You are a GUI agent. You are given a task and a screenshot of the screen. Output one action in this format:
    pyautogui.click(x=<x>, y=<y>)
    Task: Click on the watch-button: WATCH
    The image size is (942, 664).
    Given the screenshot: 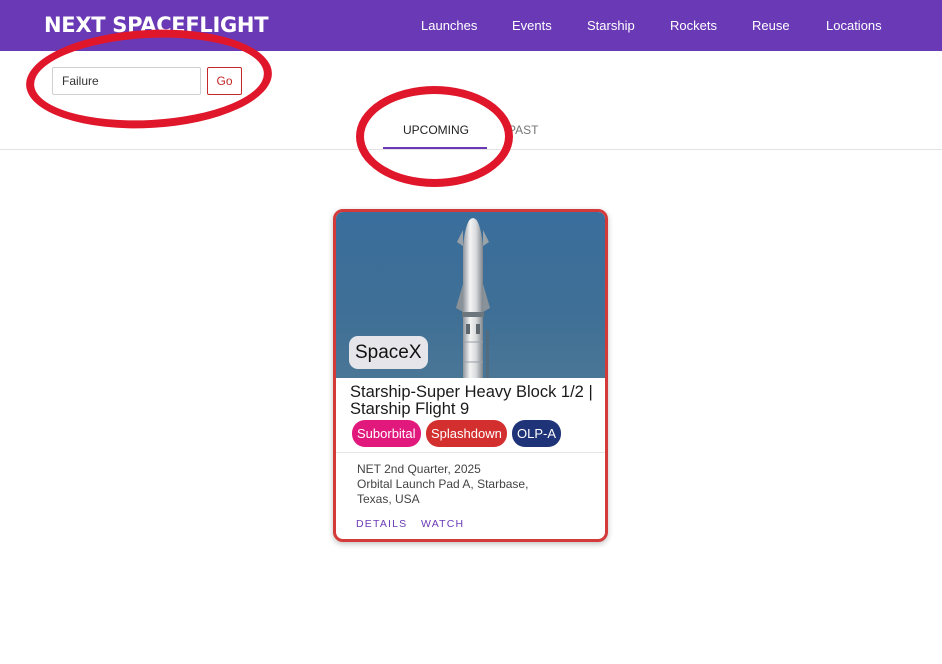 What is the action you would take?
    pyautogui.click(x=442, y=524)
    